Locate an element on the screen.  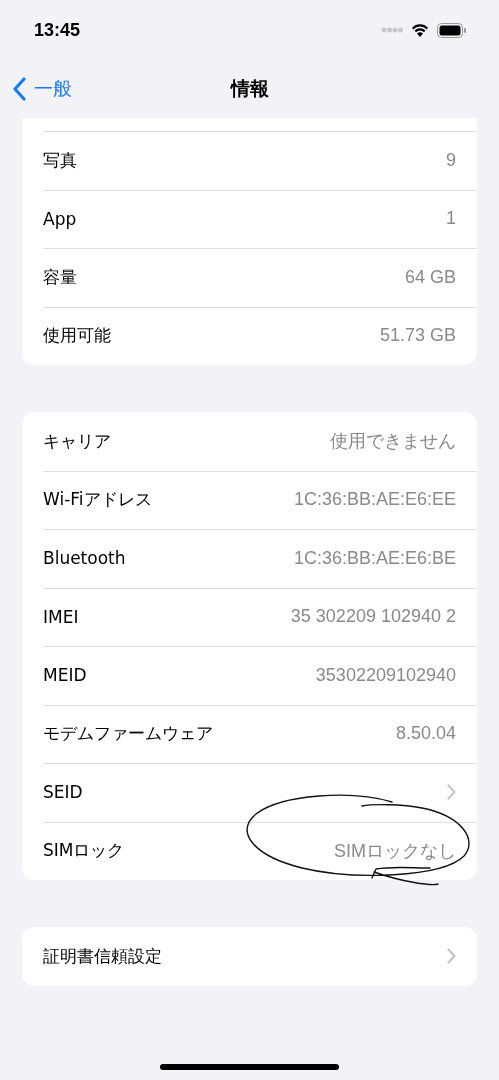
row-value: 8.50.04 is located at coordinates (425, 734).